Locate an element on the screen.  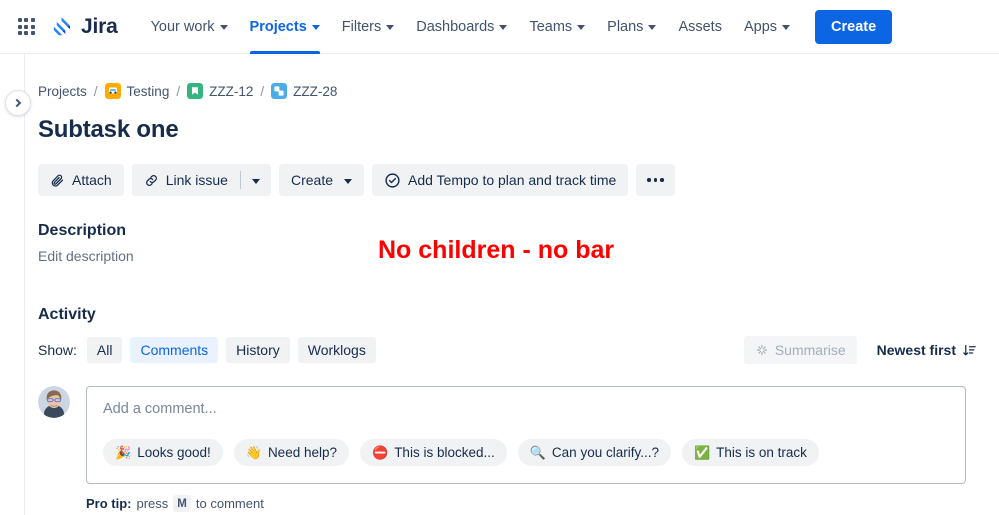
activity-filter-all: All is located at coordinates (104, 350).